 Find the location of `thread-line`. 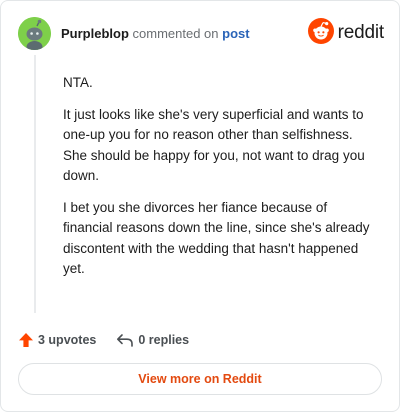

thread-line is located at coordinates (35, 184).